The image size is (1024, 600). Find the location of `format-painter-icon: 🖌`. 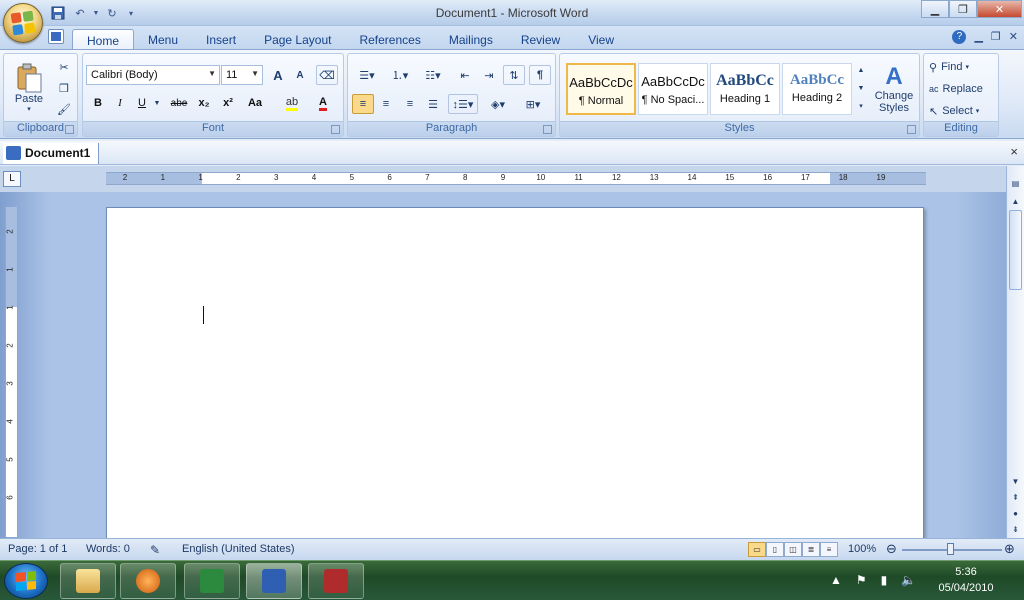

format-painter-icon: 🖌 is located at coordinates (64, 109).